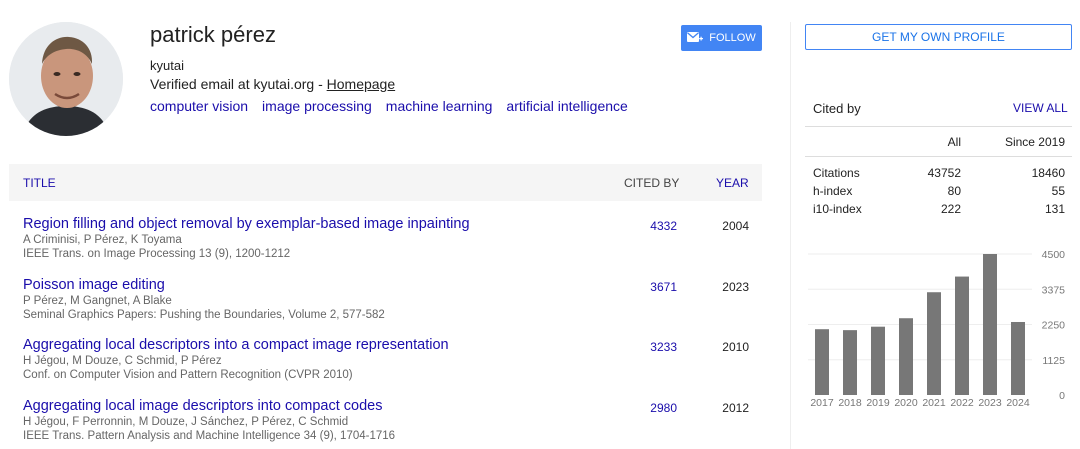  I want to click on verified-email-text: Verified email at kyutai.org -, so click(238, 84).